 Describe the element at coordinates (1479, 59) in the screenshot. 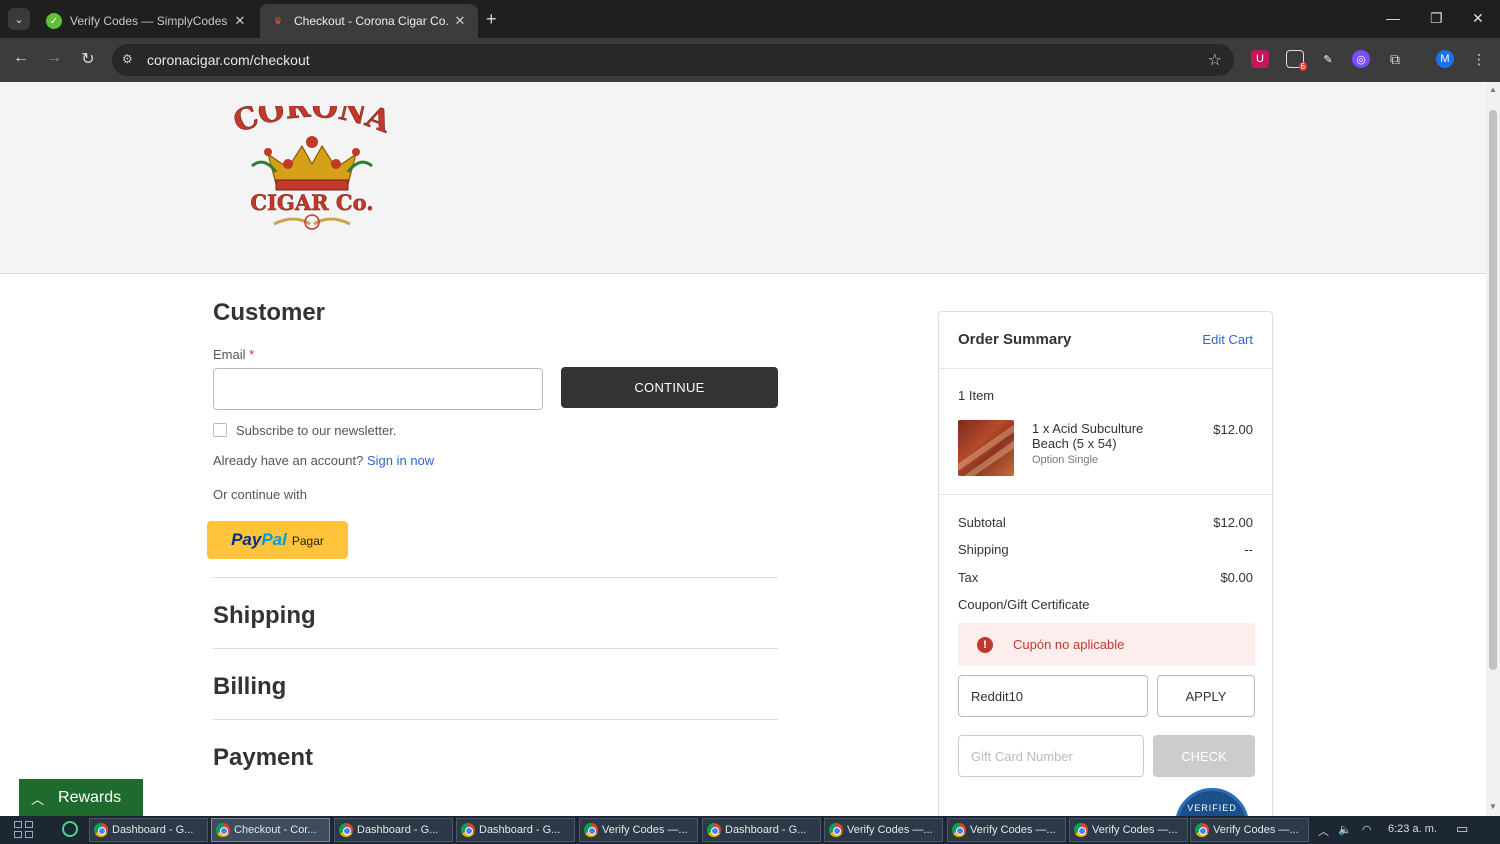

I see `menu-dots-icon: ⋮` at that location.